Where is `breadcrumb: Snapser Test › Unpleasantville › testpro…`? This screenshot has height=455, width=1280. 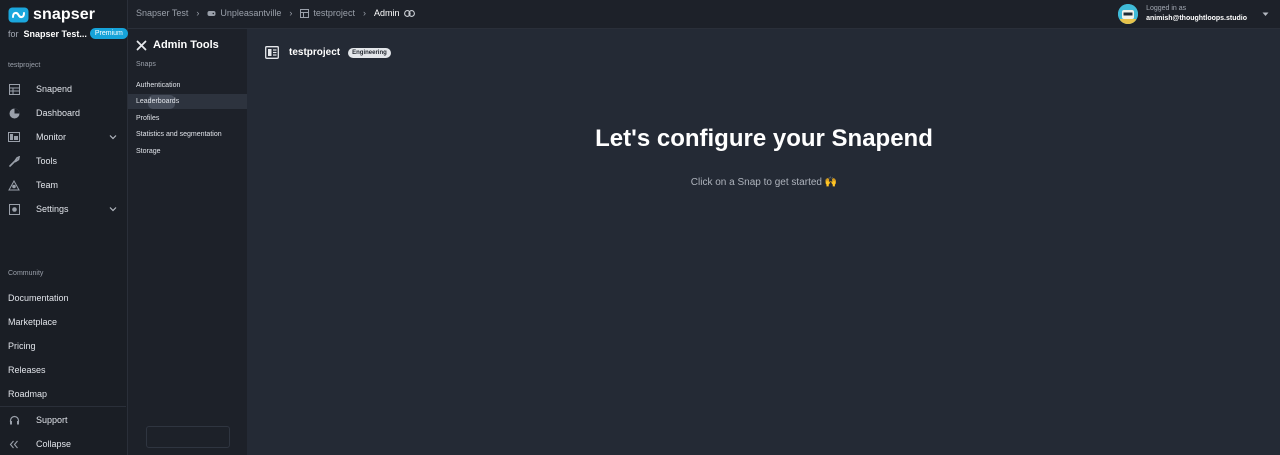
breadcrumb: Snapser Test › Unpleasantville › testpro… is located at coordinates (276, 13).